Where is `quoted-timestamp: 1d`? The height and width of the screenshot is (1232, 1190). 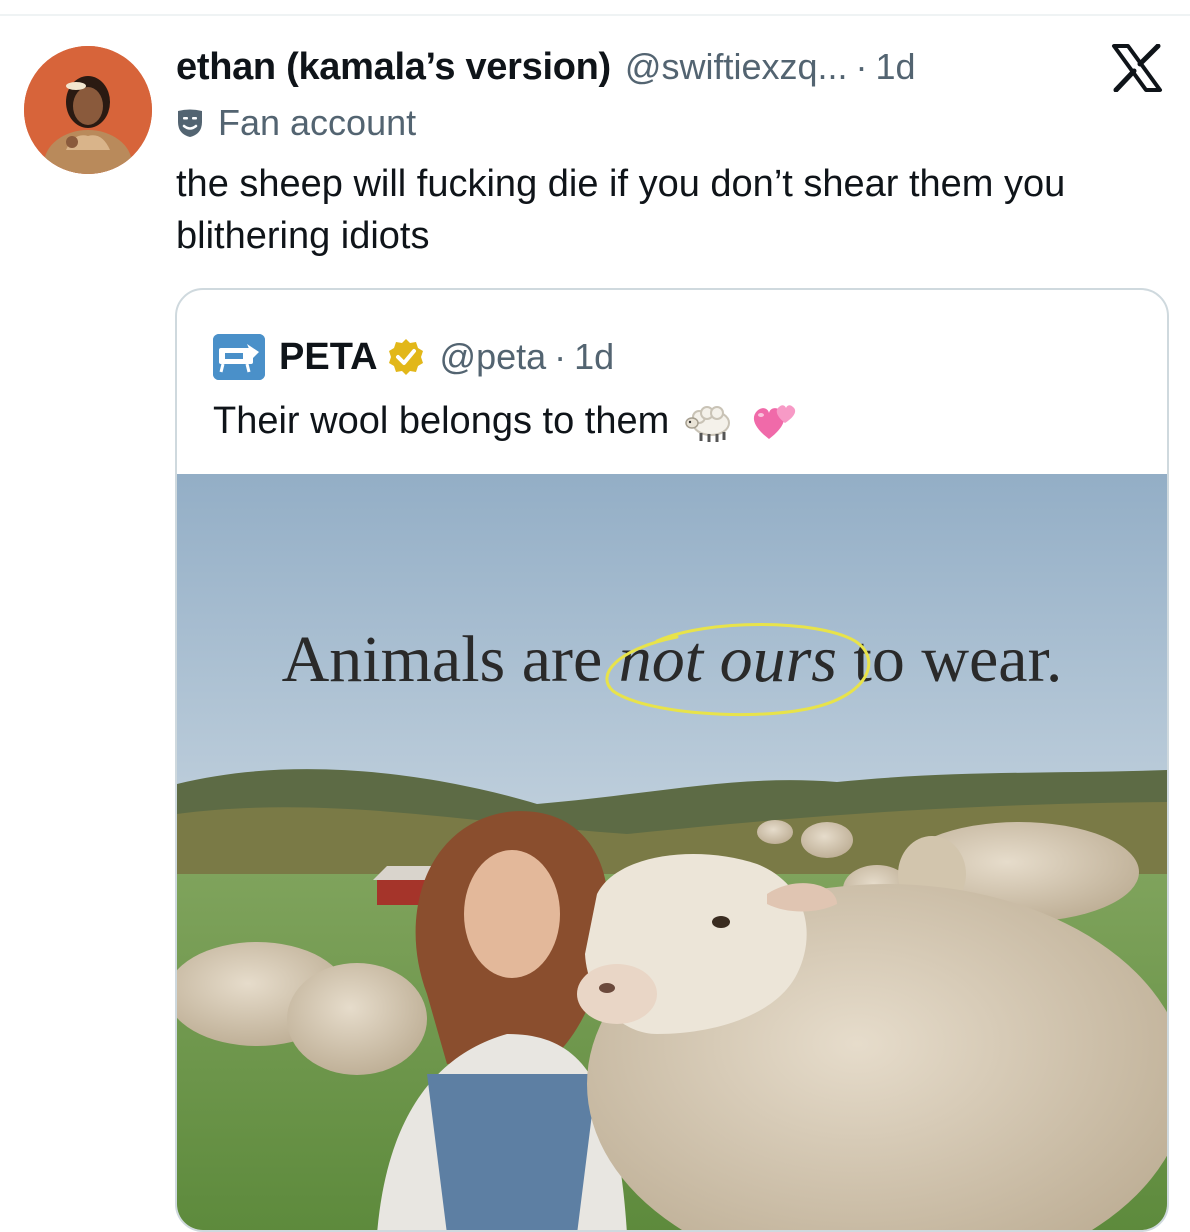 quoted-timestamp: 1d is located at coordinates (594, 357).